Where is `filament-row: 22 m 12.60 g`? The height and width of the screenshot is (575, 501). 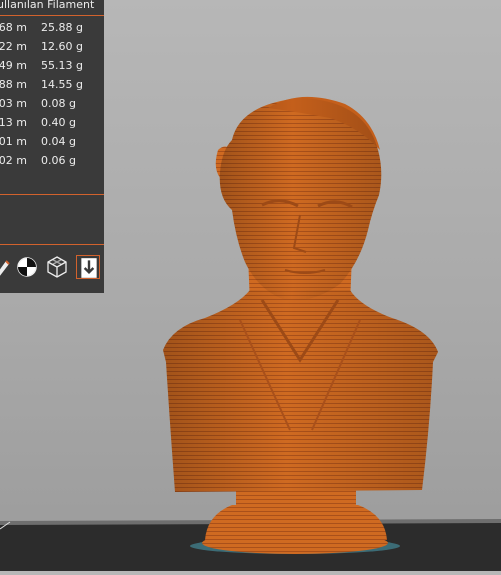
filament-row: 22 m 12.60 g is located at coordinates (52, 46).